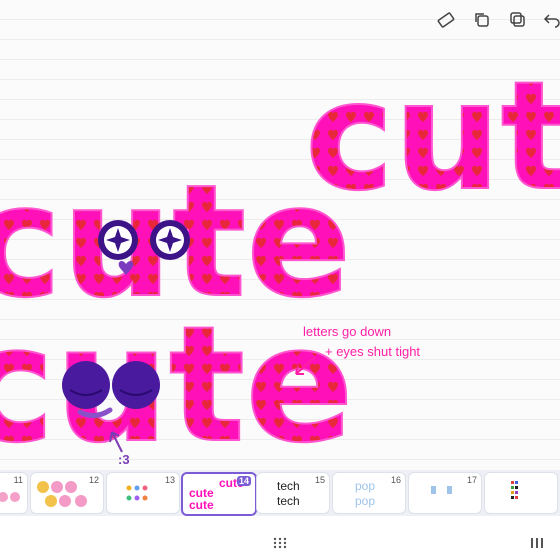 Image resolution: width=560 pixels, height=560 pixels. What do you see at coordinates (482, 20) in the screenshot?
I see `duplicate-icon` at bounding box center [482, 20].